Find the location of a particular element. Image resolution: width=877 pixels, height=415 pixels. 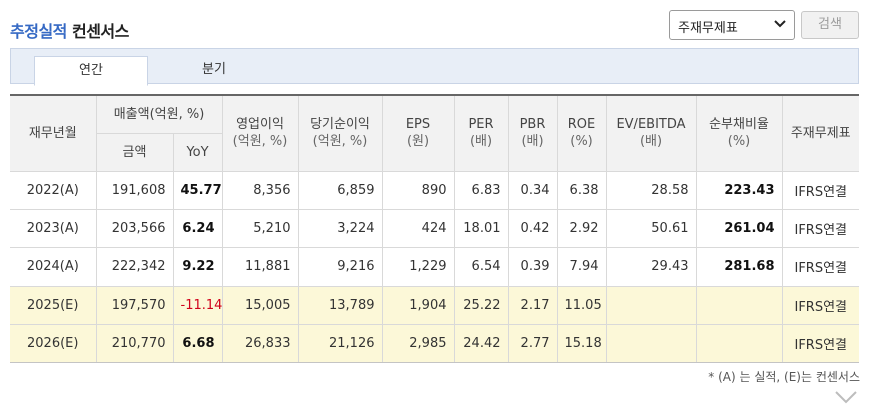

header-eps: EPS (원) is located at coordinates (418, 133).